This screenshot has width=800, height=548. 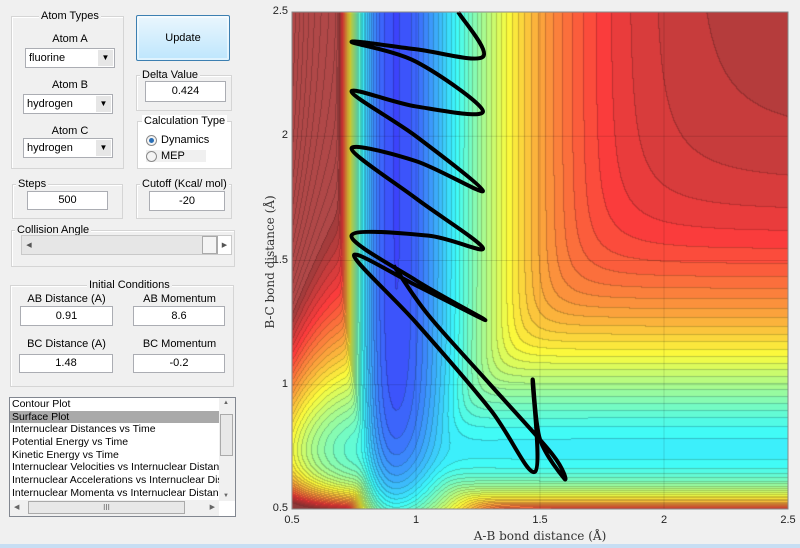 I want to click on list-item-distances-time: Internuclear Distances vs Time, so click(x=114, y=429).